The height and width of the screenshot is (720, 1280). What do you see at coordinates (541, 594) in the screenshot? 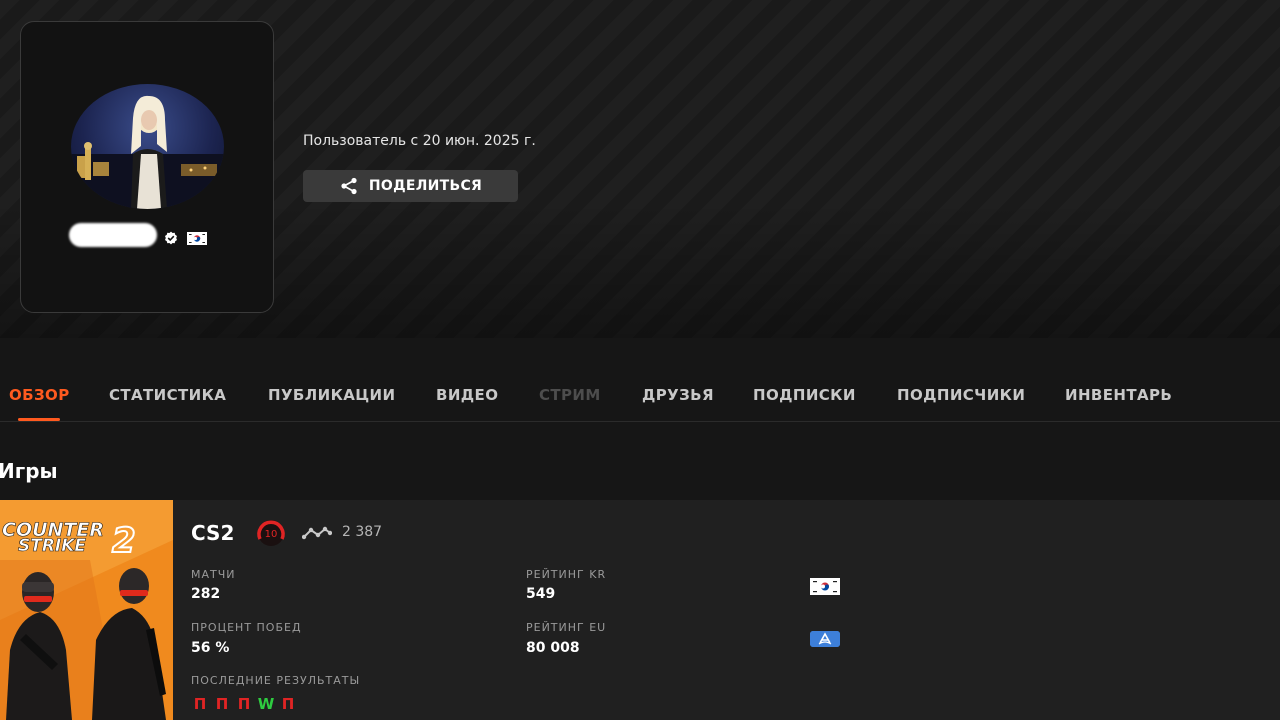
I see `rating-kr-value: 549` at bounding box center [541, 594].